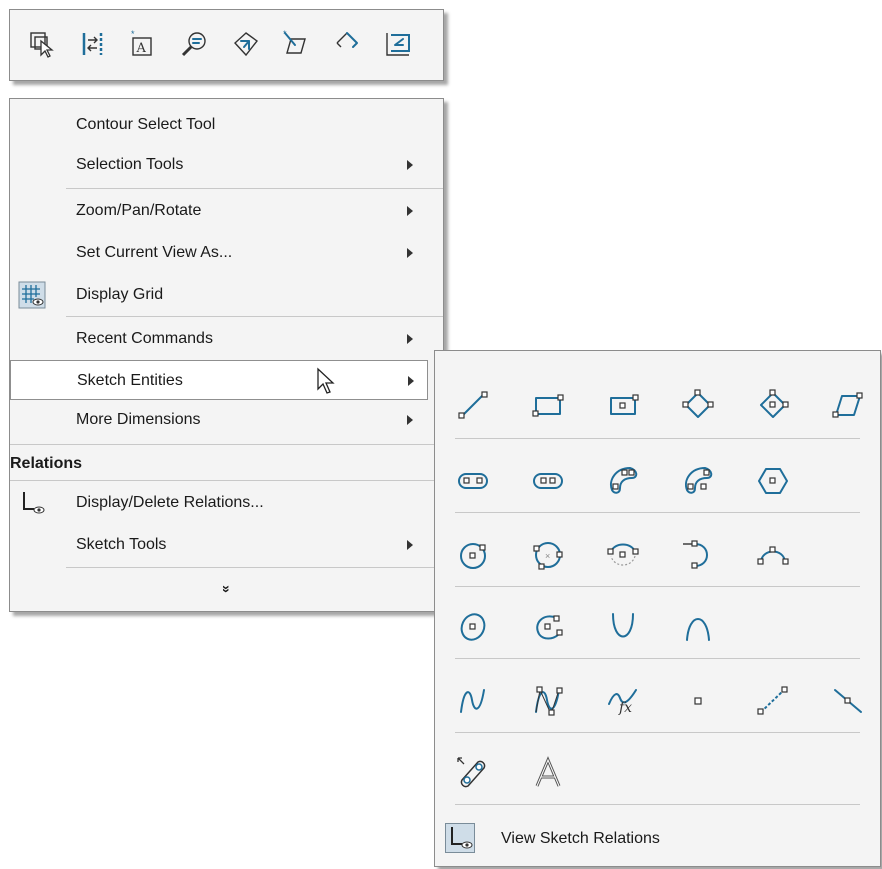  I want to click on sketch-picture-icon, so click(473, 773).